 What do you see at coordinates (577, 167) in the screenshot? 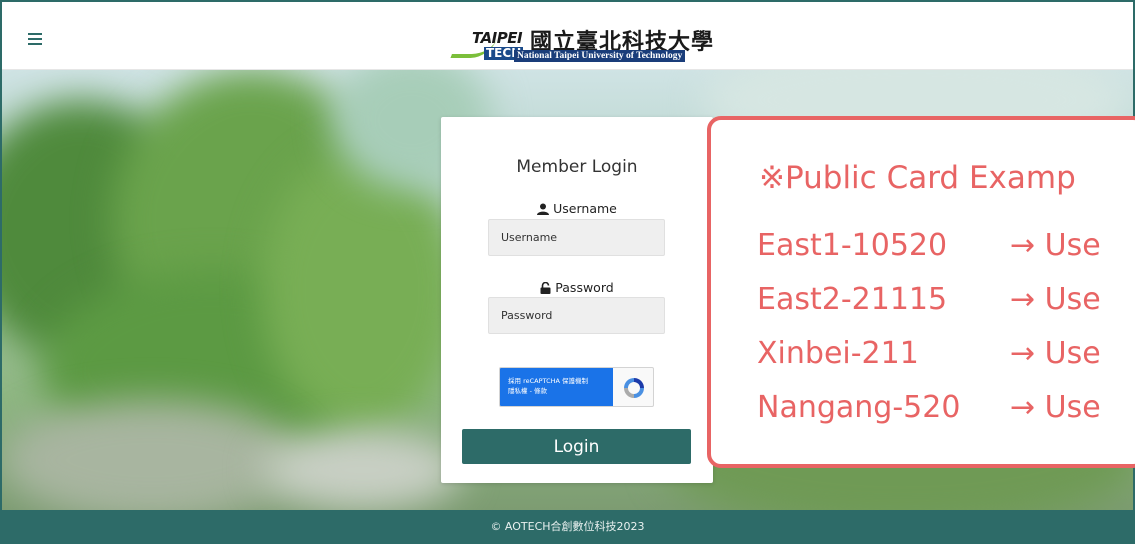
I see `login-title: Member Login` at bounding box center [577, 167].